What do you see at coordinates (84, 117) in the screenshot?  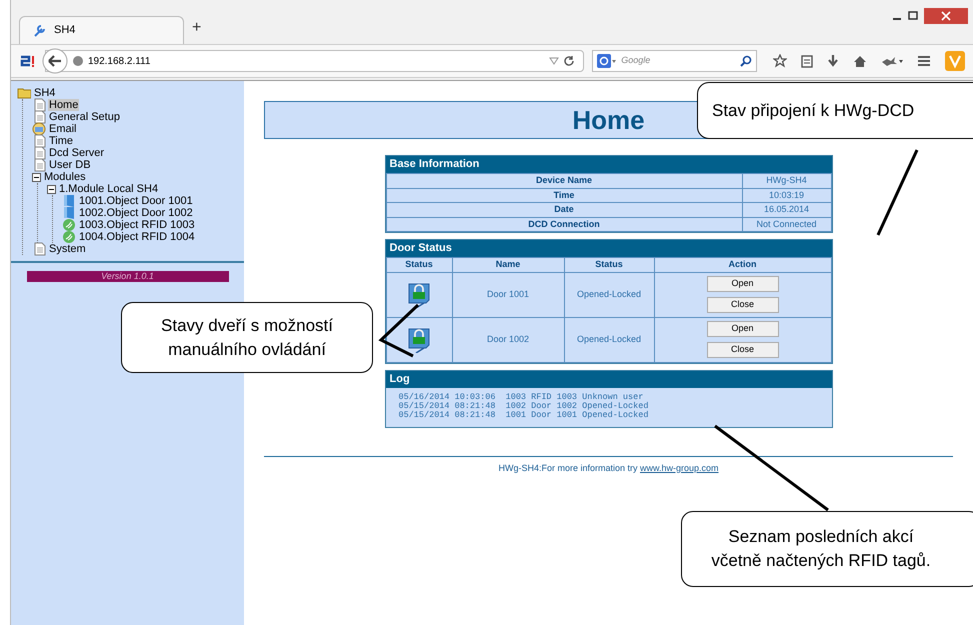 I see `tree-item: General Setup` at bounding box center [84, 117].